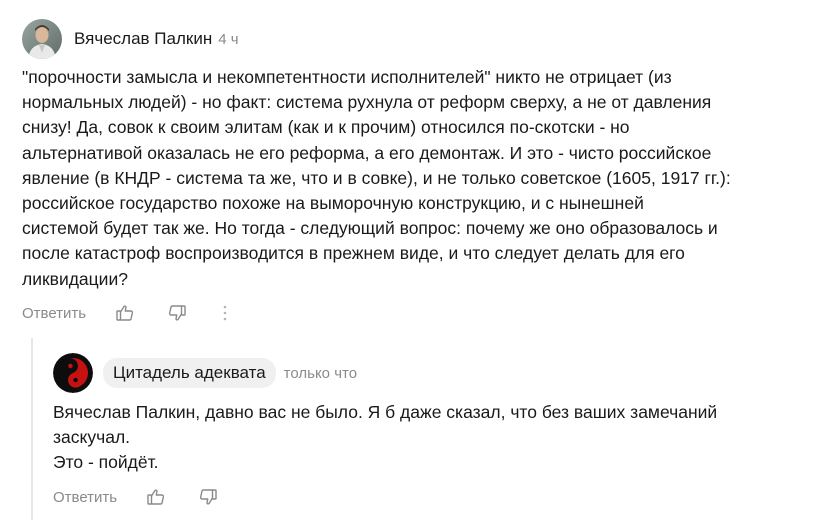 The width and height of the screenshot is (838, 520). I want to click on user-photo-icon, so click(42, 39).